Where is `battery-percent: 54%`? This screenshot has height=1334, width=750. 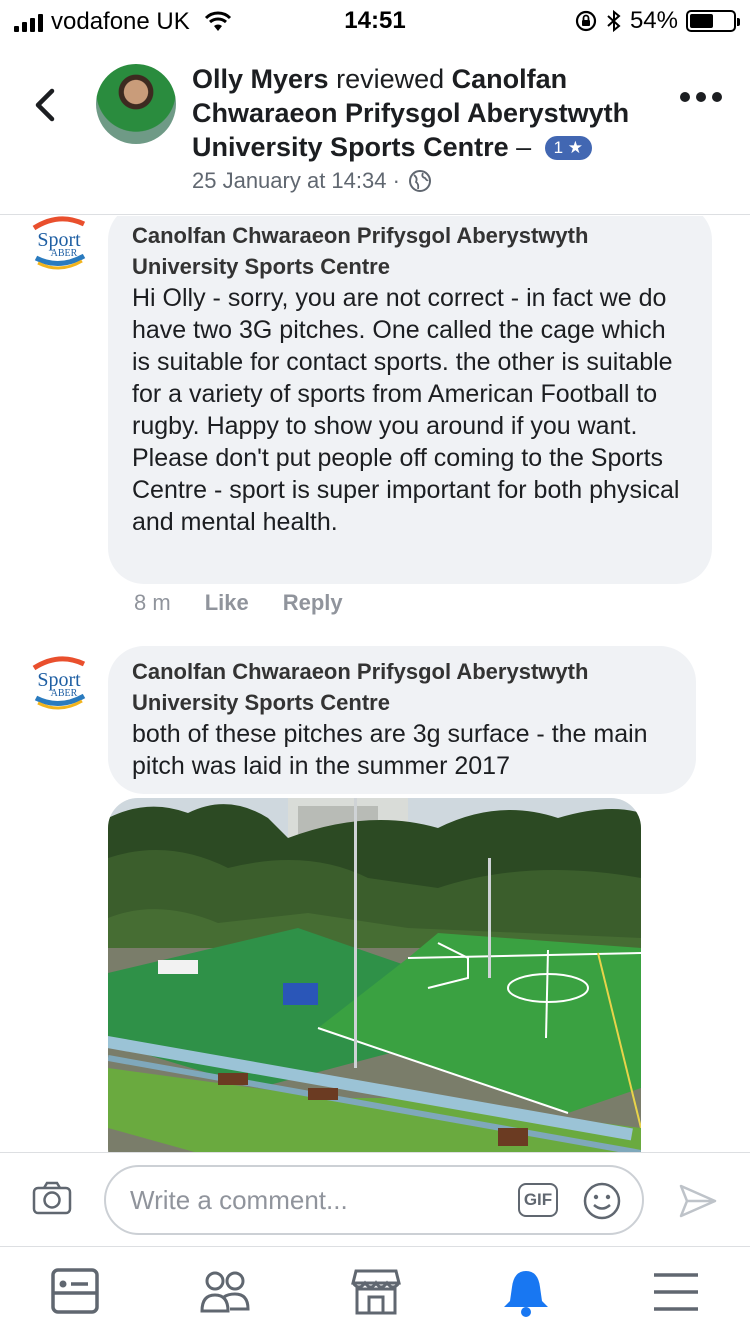 battery-percent: 54% is located at coordinates (653, 20).